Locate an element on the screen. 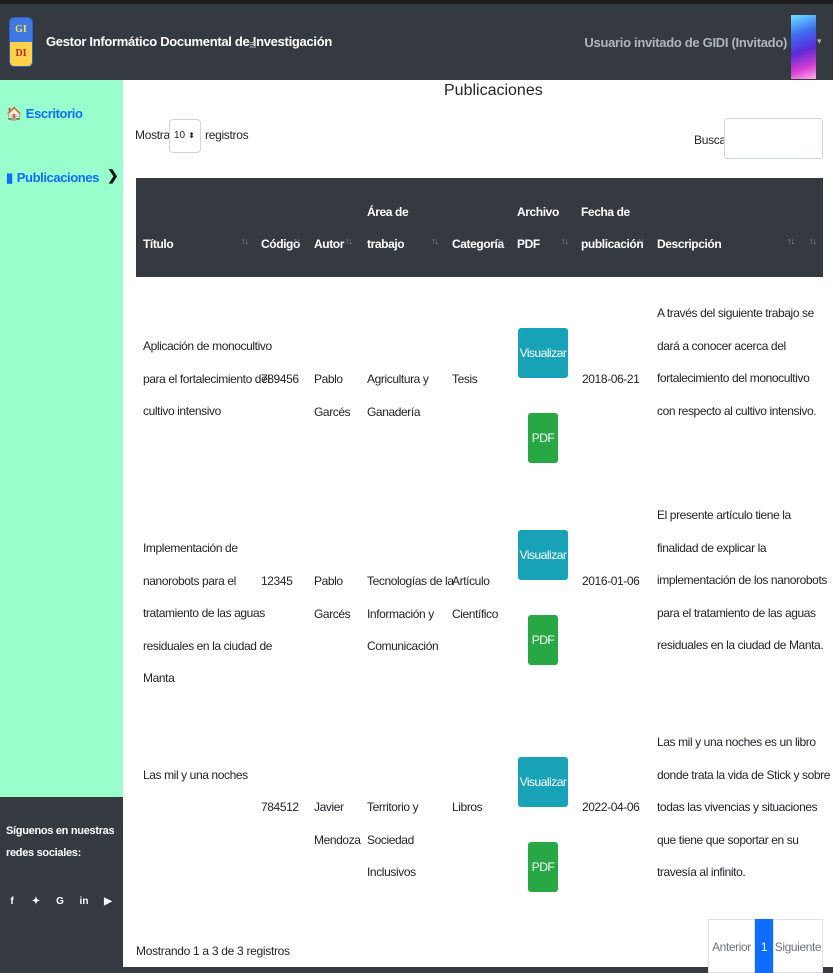 This screenshot has width=833, height=973. col-autor: Autor is located at coordinates (329, 244).